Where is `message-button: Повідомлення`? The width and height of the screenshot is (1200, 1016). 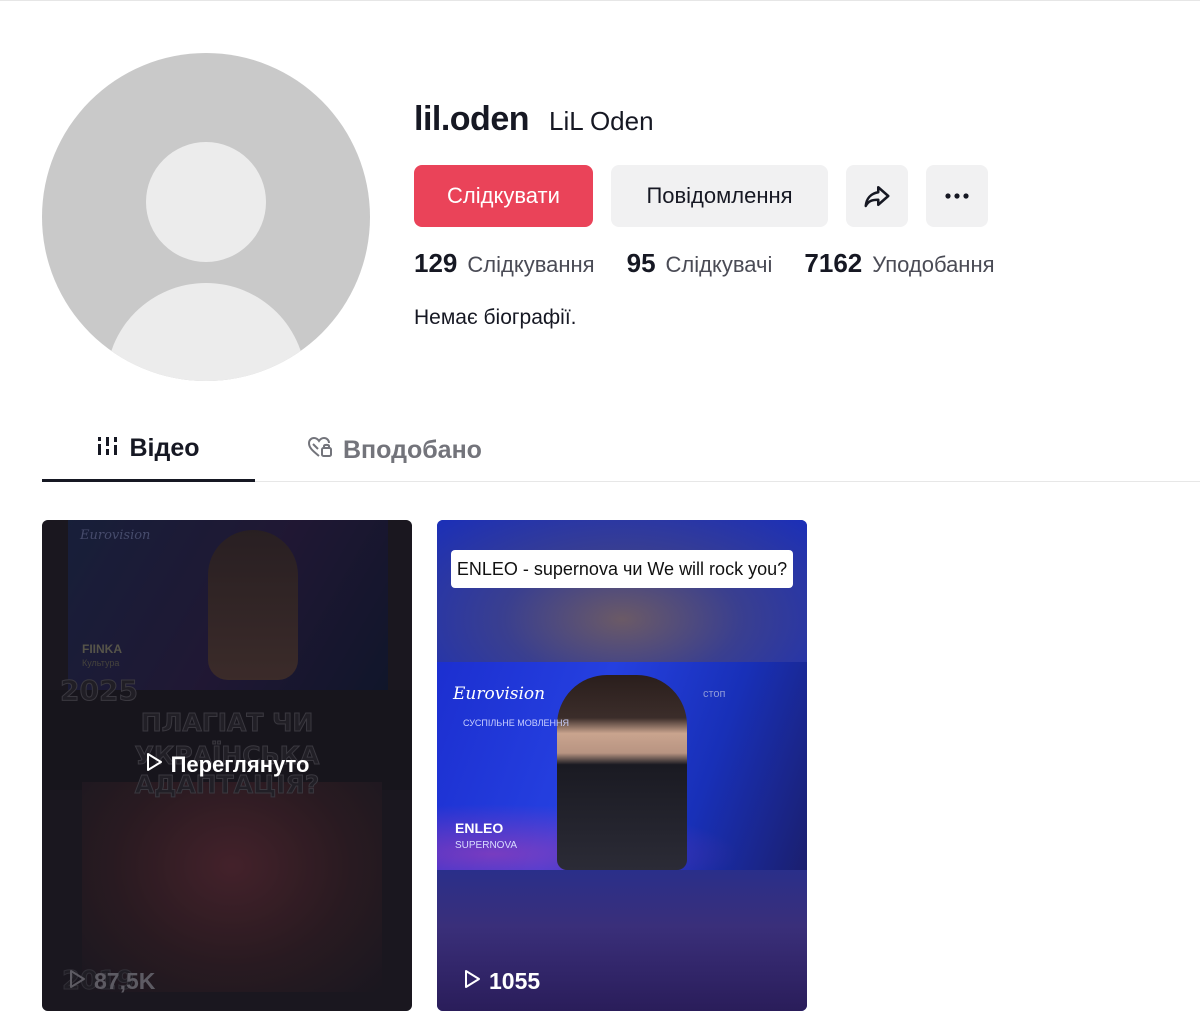 message-button: Повідомлення is located at coordinates (719, 196).